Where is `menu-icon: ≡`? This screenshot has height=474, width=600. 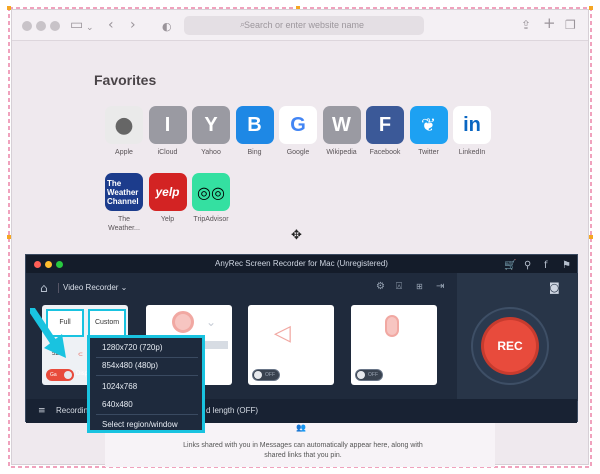
menu-icon: ≡ is located at coordinates (42, 411).